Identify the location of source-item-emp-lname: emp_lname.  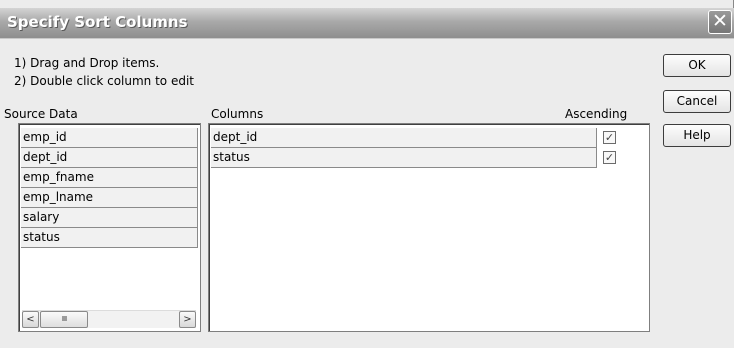
(109, 198).